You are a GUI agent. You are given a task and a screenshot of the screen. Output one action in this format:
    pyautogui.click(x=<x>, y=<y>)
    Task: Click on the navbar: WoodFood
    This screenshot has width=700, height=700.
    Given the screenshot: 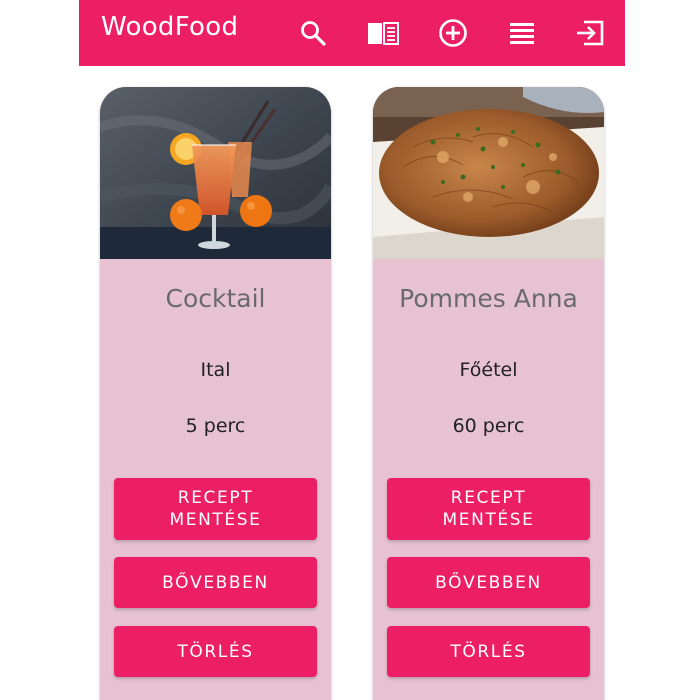 What is the action you would take?
    pyautogui.click(x=352, y=33)
    